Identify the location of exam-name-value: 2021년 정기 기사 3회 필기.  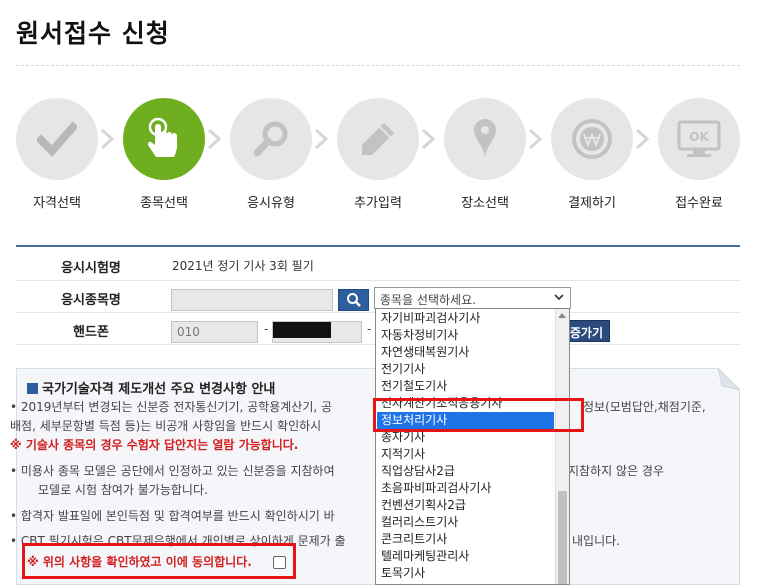
(243, 266).